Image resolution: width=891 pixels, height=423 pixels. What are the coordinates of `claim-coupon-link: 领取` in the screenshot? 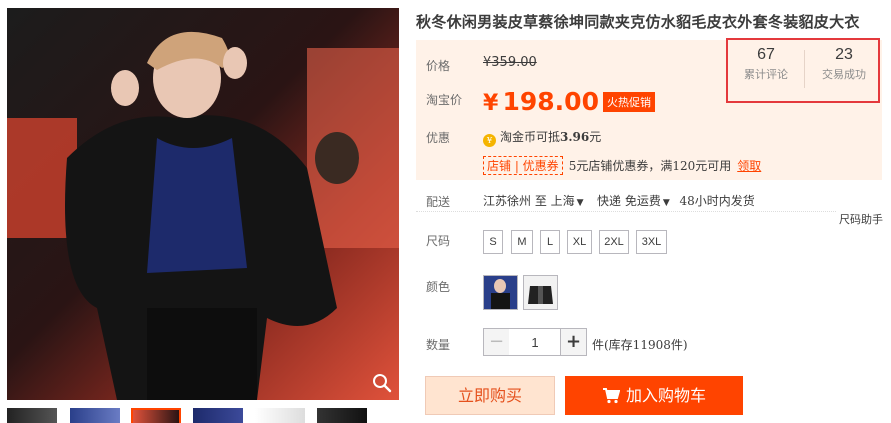 It's located at (749, 166).